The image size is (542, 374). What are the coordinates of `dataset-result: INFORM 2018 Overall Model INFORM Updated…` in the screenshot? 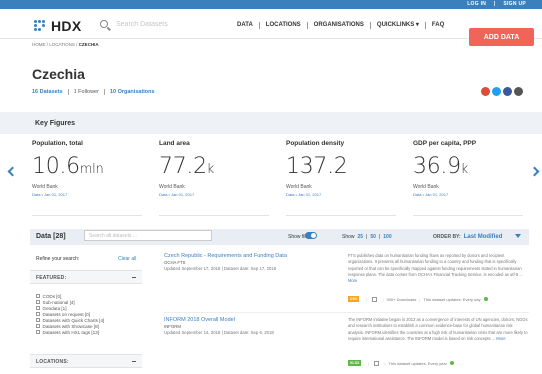 It's located at (346, 343).